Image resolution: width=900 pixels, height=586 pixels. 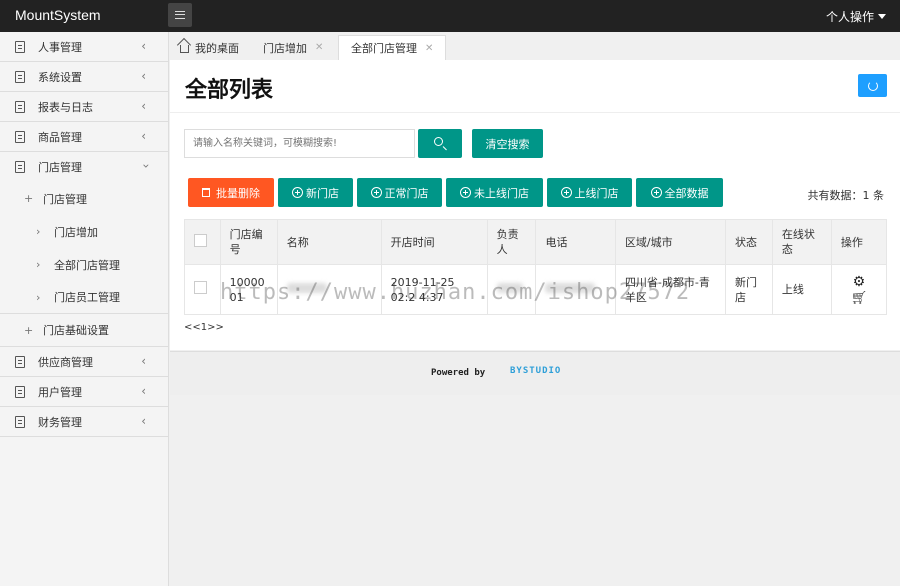 I want to click on column-header: 区域/城市, so click(x=670, y=242).